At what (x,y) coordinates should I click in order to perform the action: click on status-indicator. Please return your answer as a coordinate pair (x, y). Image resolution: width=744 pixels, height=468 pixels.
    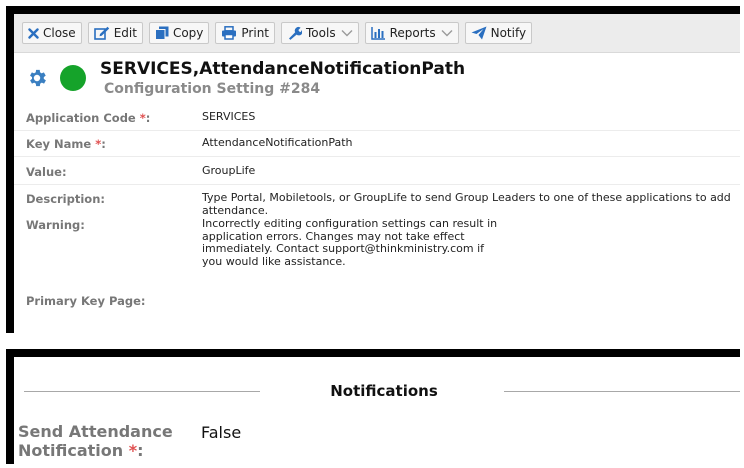
    Looking at the image, I should click on (73, 78).